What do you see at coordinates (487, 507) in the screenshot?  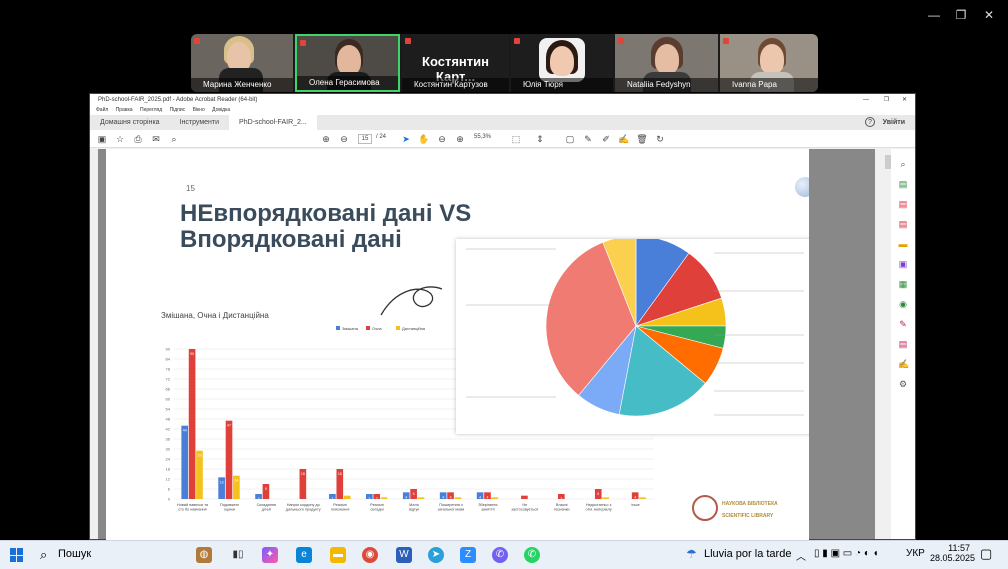 I see `x-tick-label: Зберігання заняття` at bounding box center [487, 507].